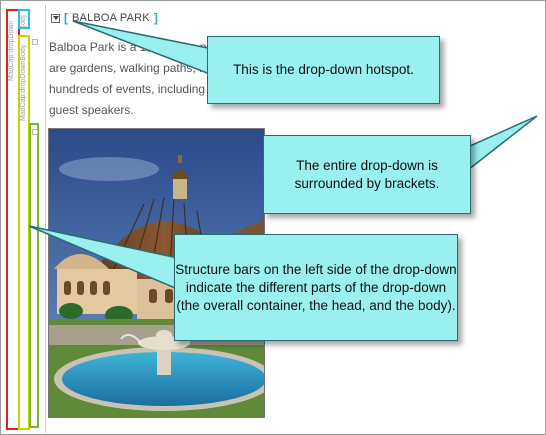 The image size is (546, 435). Describe the element at coordinates (23, 82) in the screenshot. I see `structure-bar-body-label: MadCap:dropDownBody` at that location.